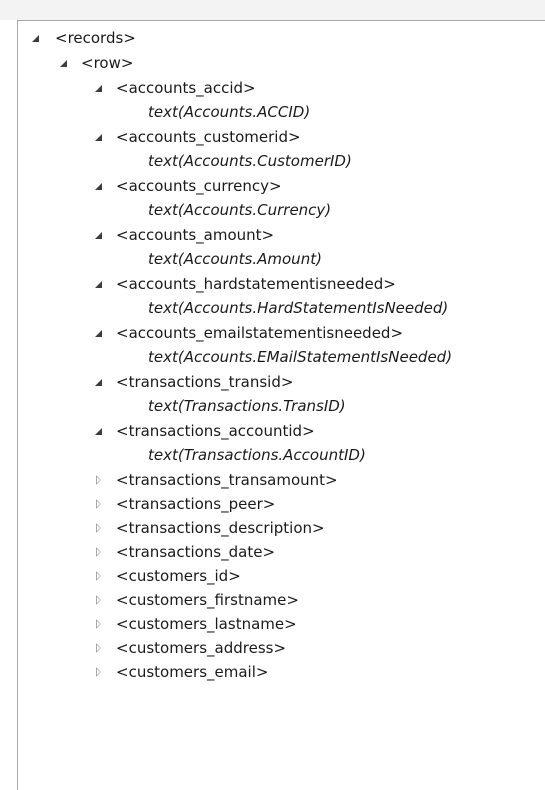 Image resolution: width=545 pixels, height=790 pixels. What do you see at coordinates (201, 648) in the screenshot?
I see `tree-node-label: <customers_address>` at bounding box center [201, 648].